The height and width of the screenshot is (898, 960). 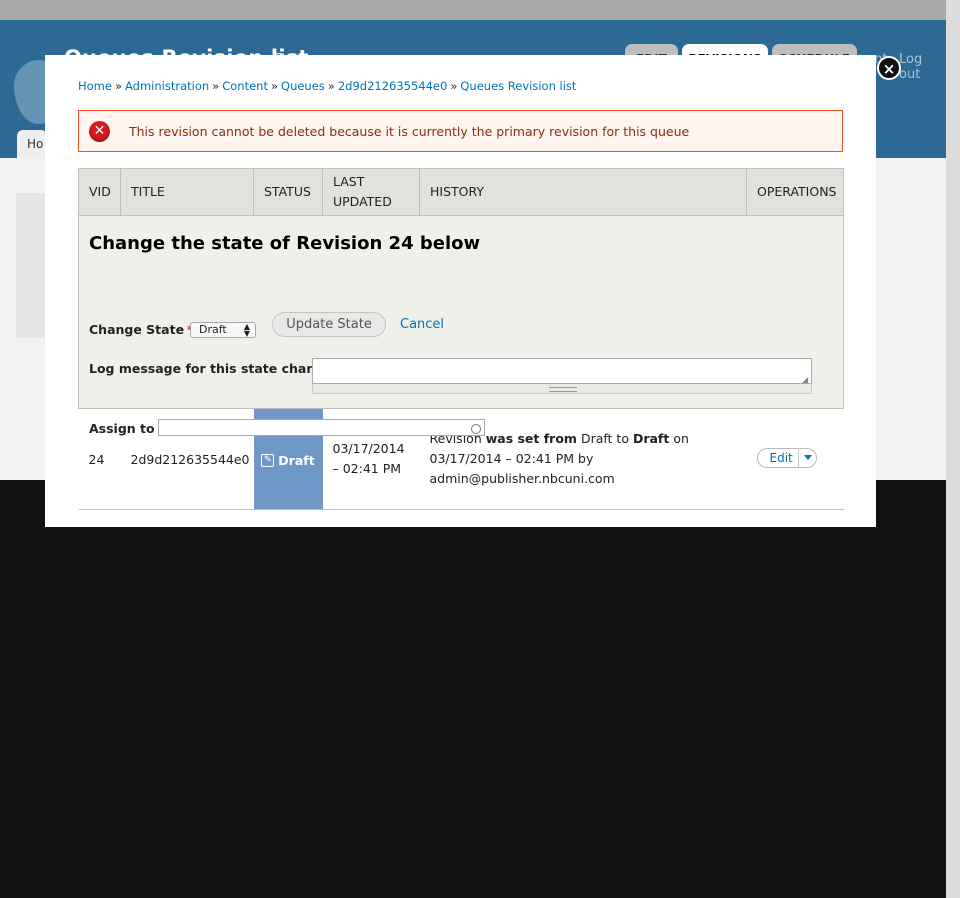 I want to click on dropbutton-divider, so click(x=798, y=457).